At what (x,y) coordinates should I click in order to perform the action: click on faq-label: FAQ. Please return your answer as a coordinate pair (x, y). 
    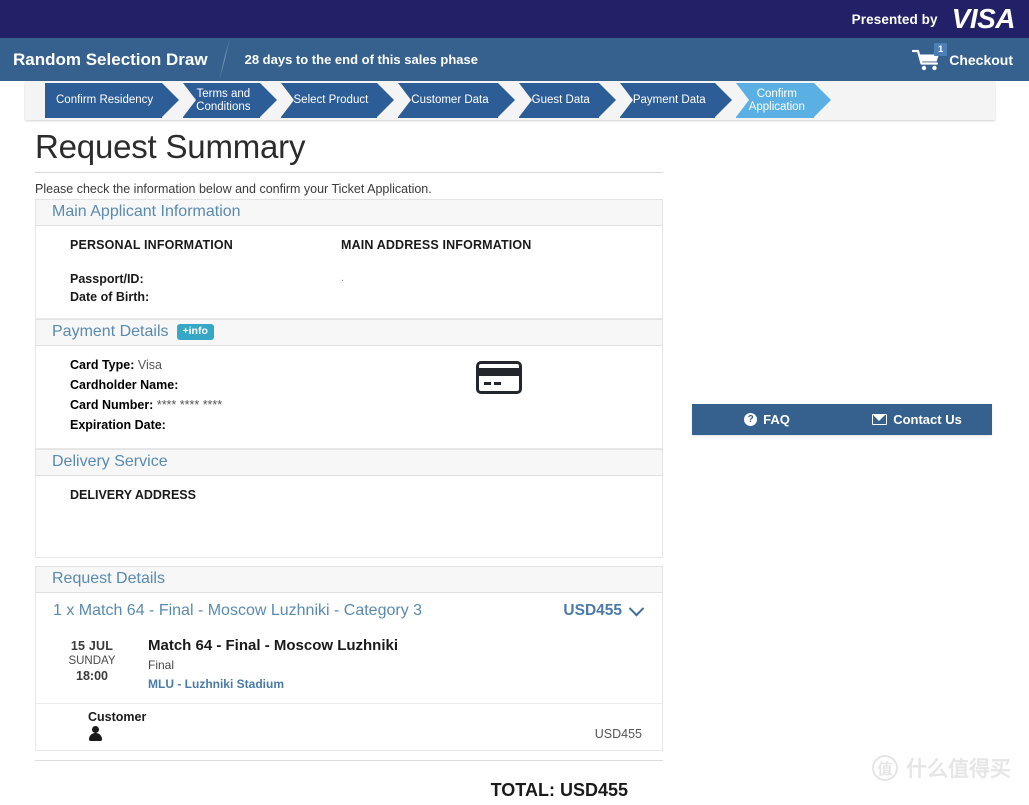
    Looking at the image, I should click on (776, 419).